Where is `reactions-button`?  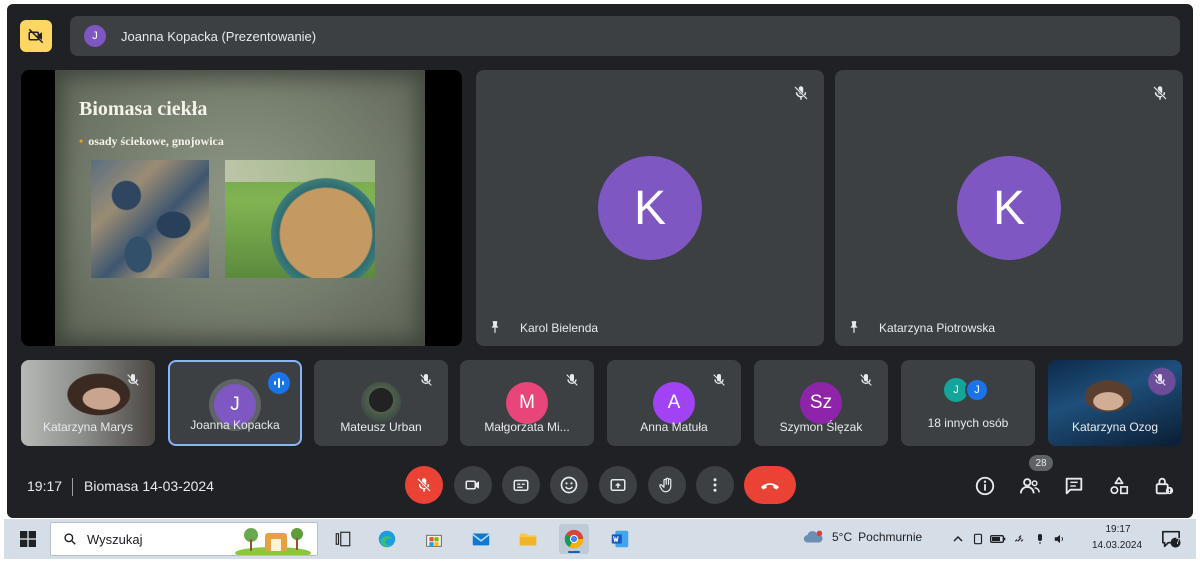 reactions-button is located at coordinates (569, 485).